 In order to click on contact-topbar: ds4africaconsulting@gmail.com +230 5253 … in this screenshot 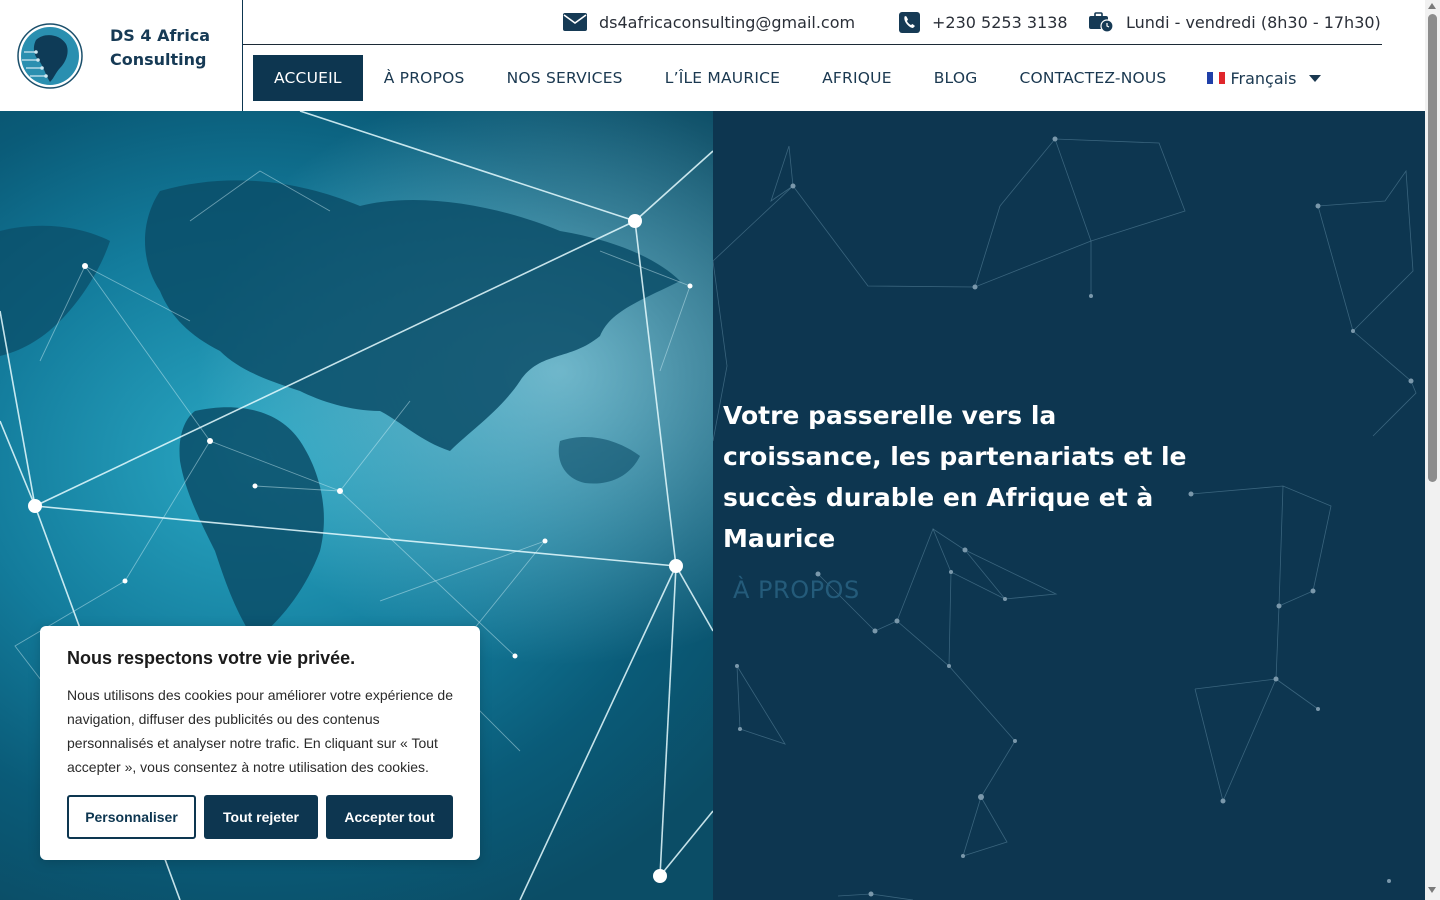, I will do `click(812, 22)`.